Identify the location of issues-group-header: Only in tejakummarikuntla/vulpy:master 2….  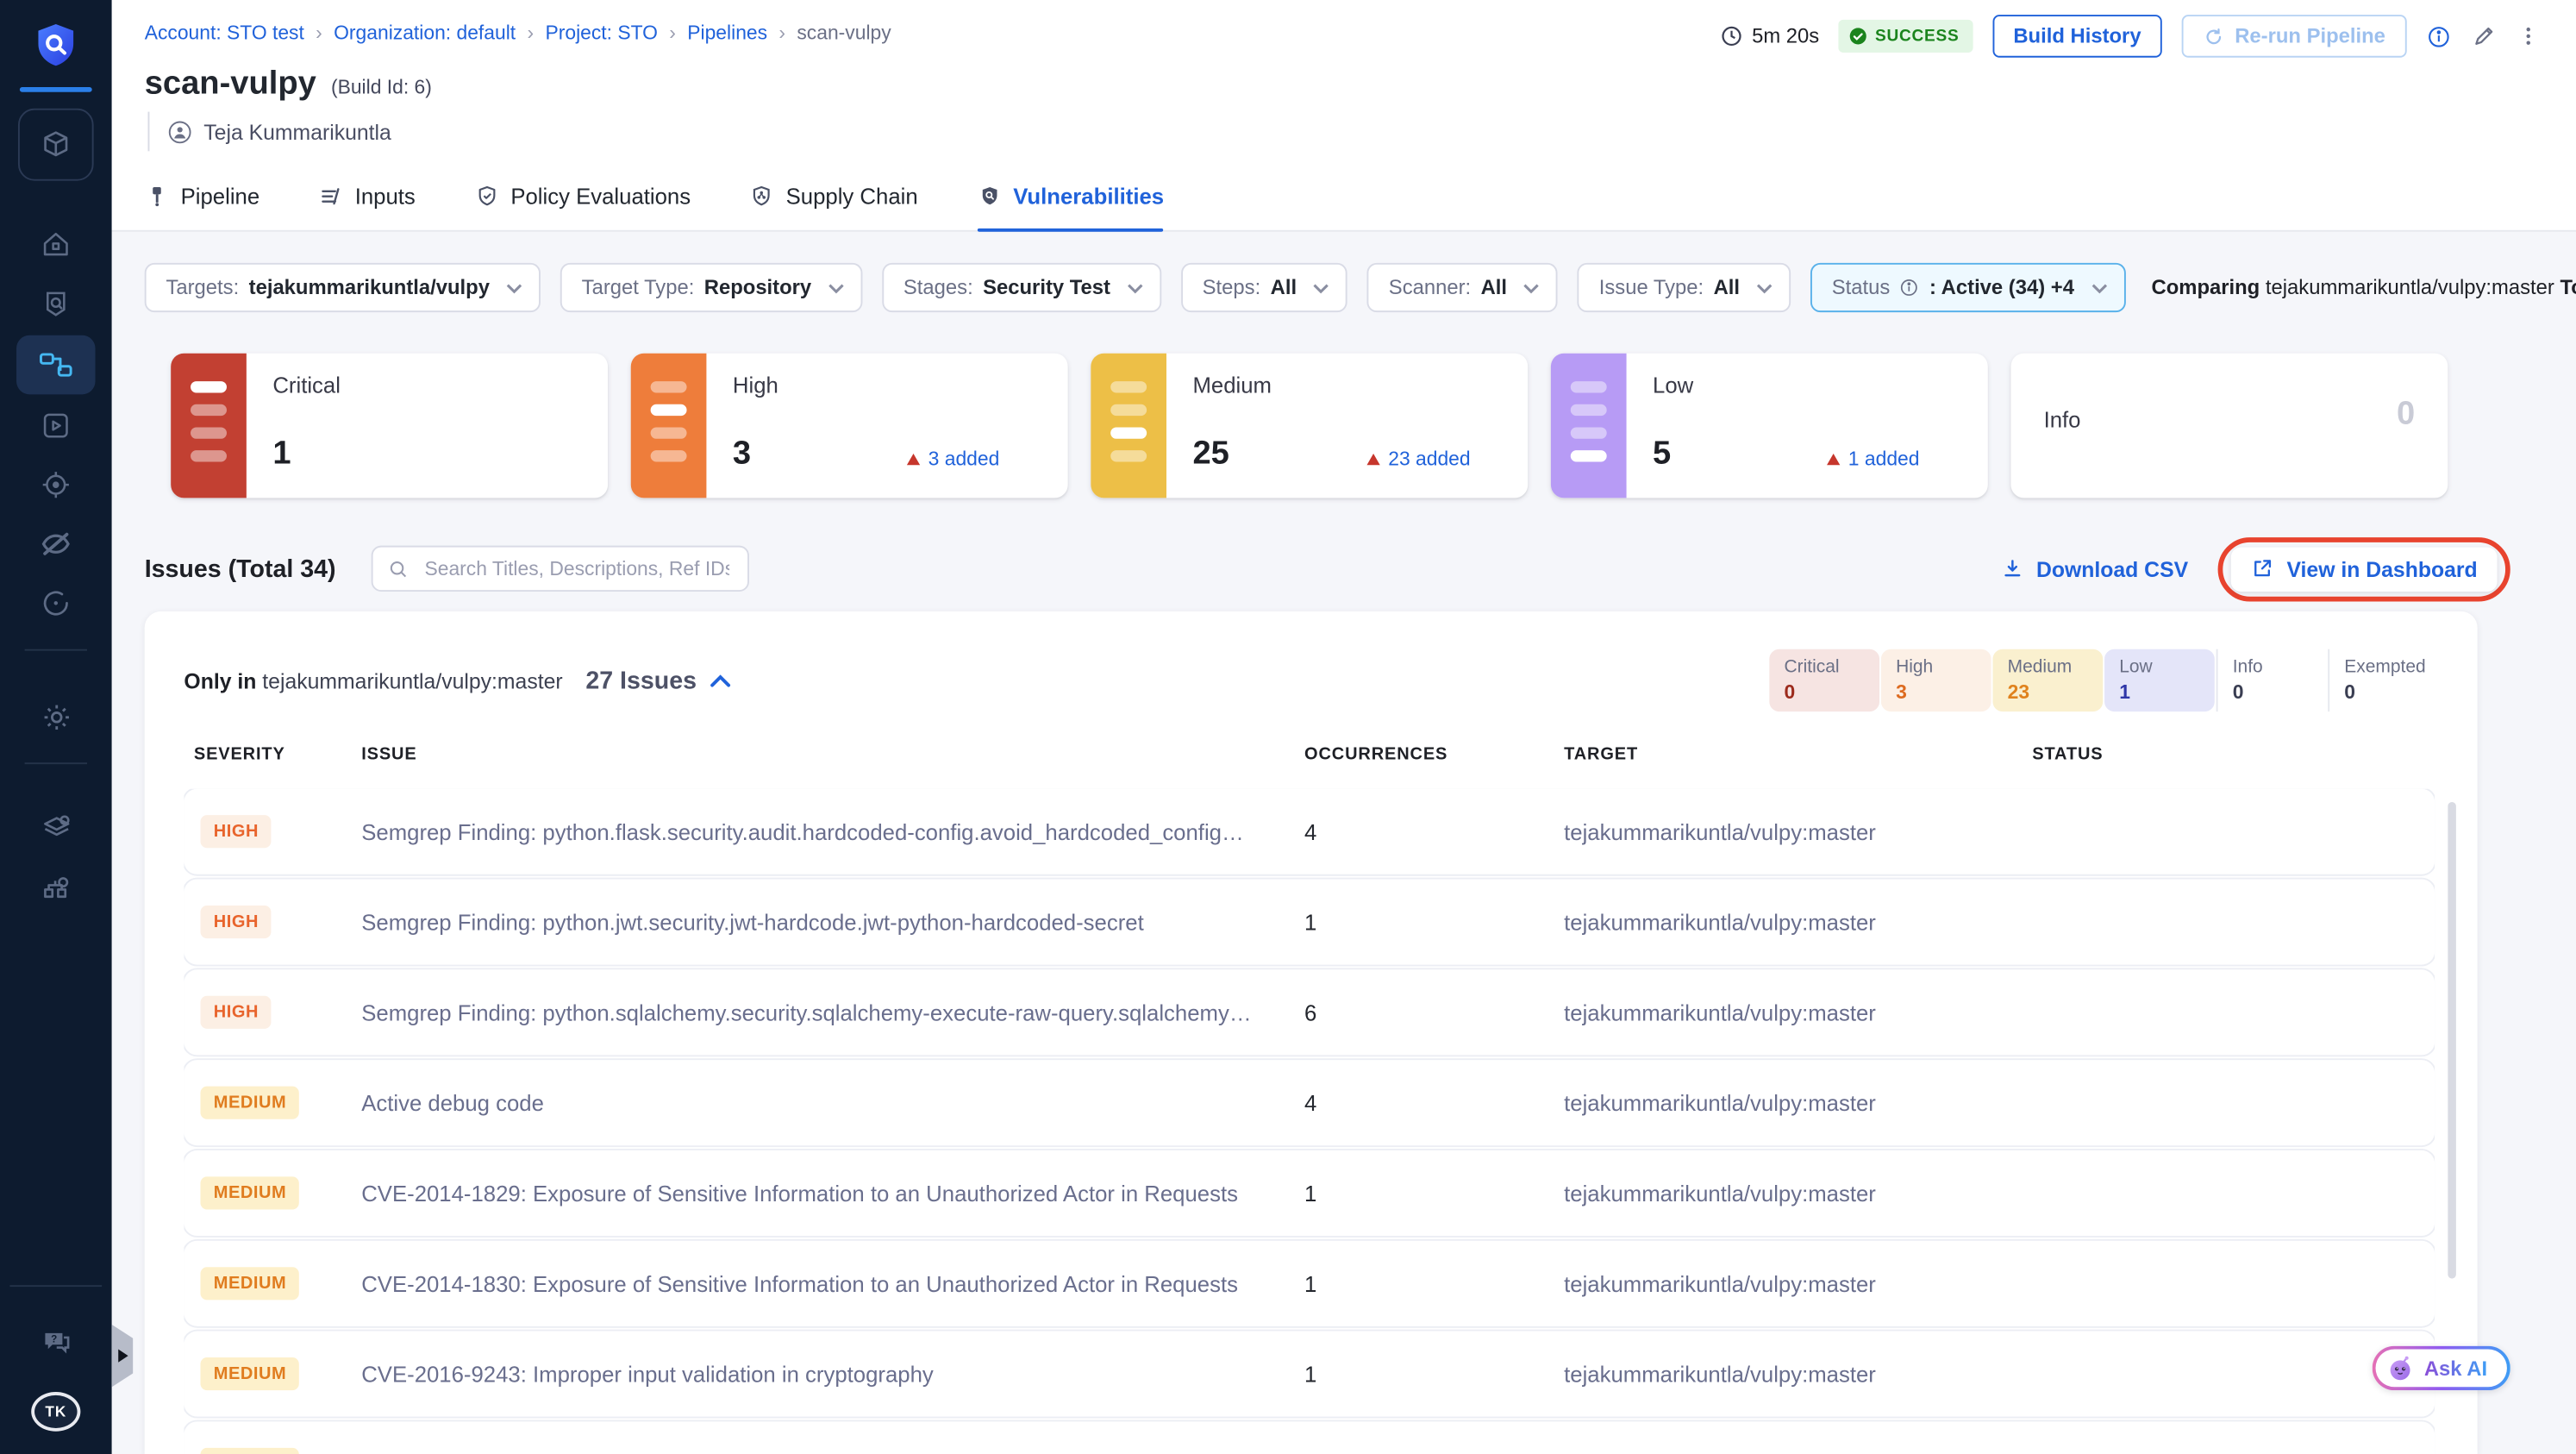
(1310, 680).